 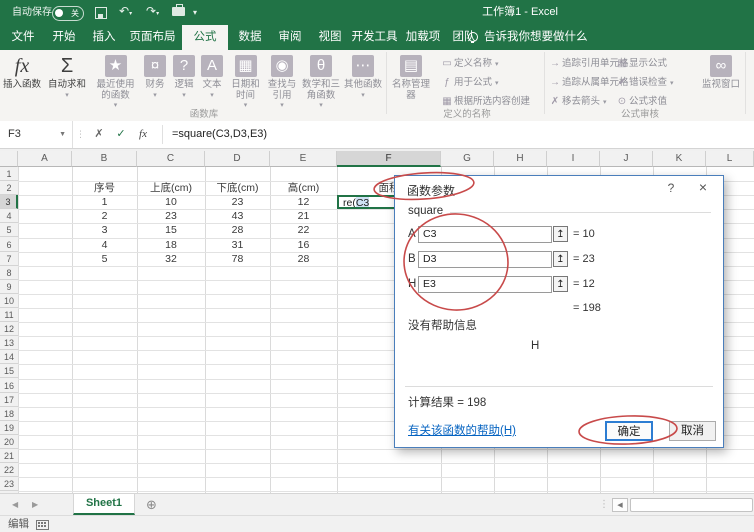 What do you see at coordinates (205, 37) in the screenshot?
I see `ribbon-tab-5: 公式` at bounding box center [205, 37].